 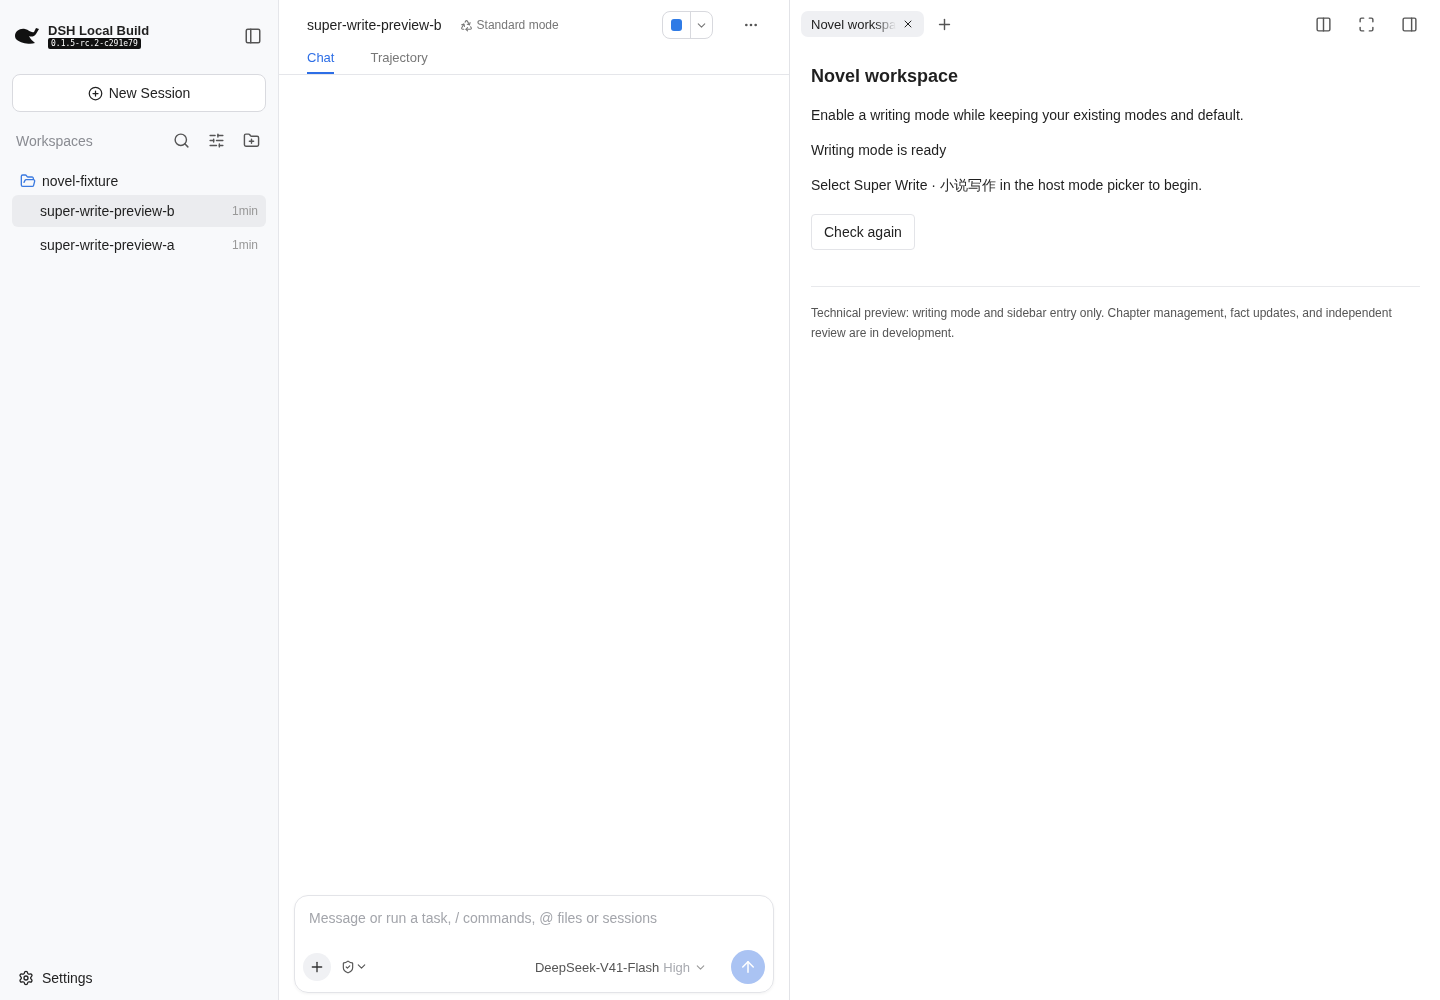 What do you see at coordinates (399, 62) in the screenshot?
I see `tab: Trajectory` at bounding box center [399, 62].